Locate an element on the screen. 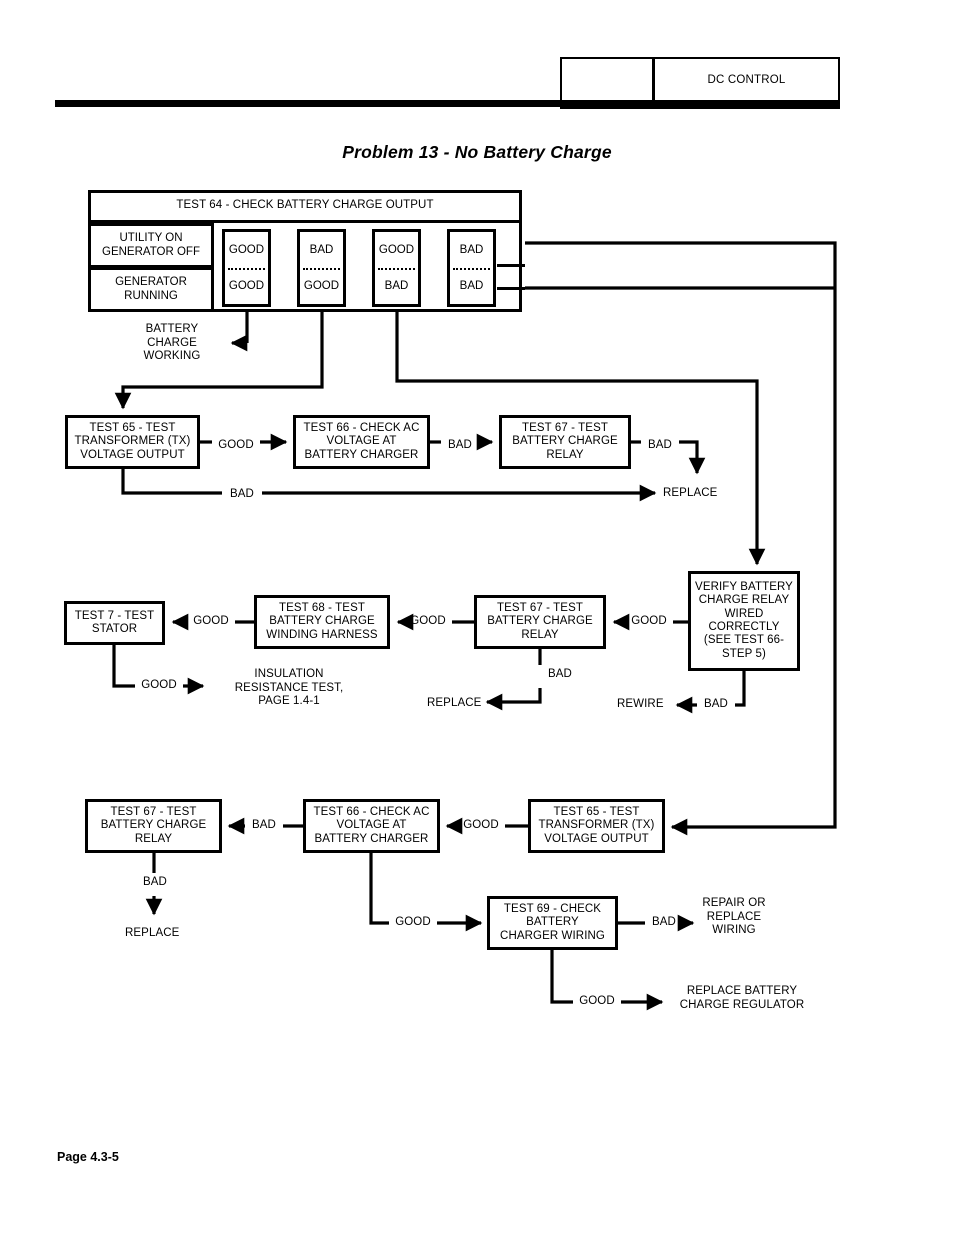 This screenshot has height=1235, width=954. verify-line4: CORRECTLY is located at coordinates (744, 627).